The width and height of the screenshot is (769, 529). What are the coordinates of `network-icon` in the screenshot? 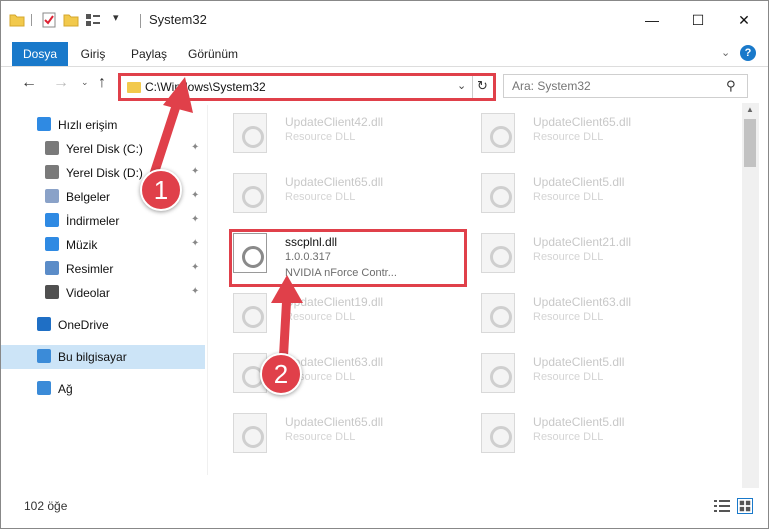 It's located at (44, 388).